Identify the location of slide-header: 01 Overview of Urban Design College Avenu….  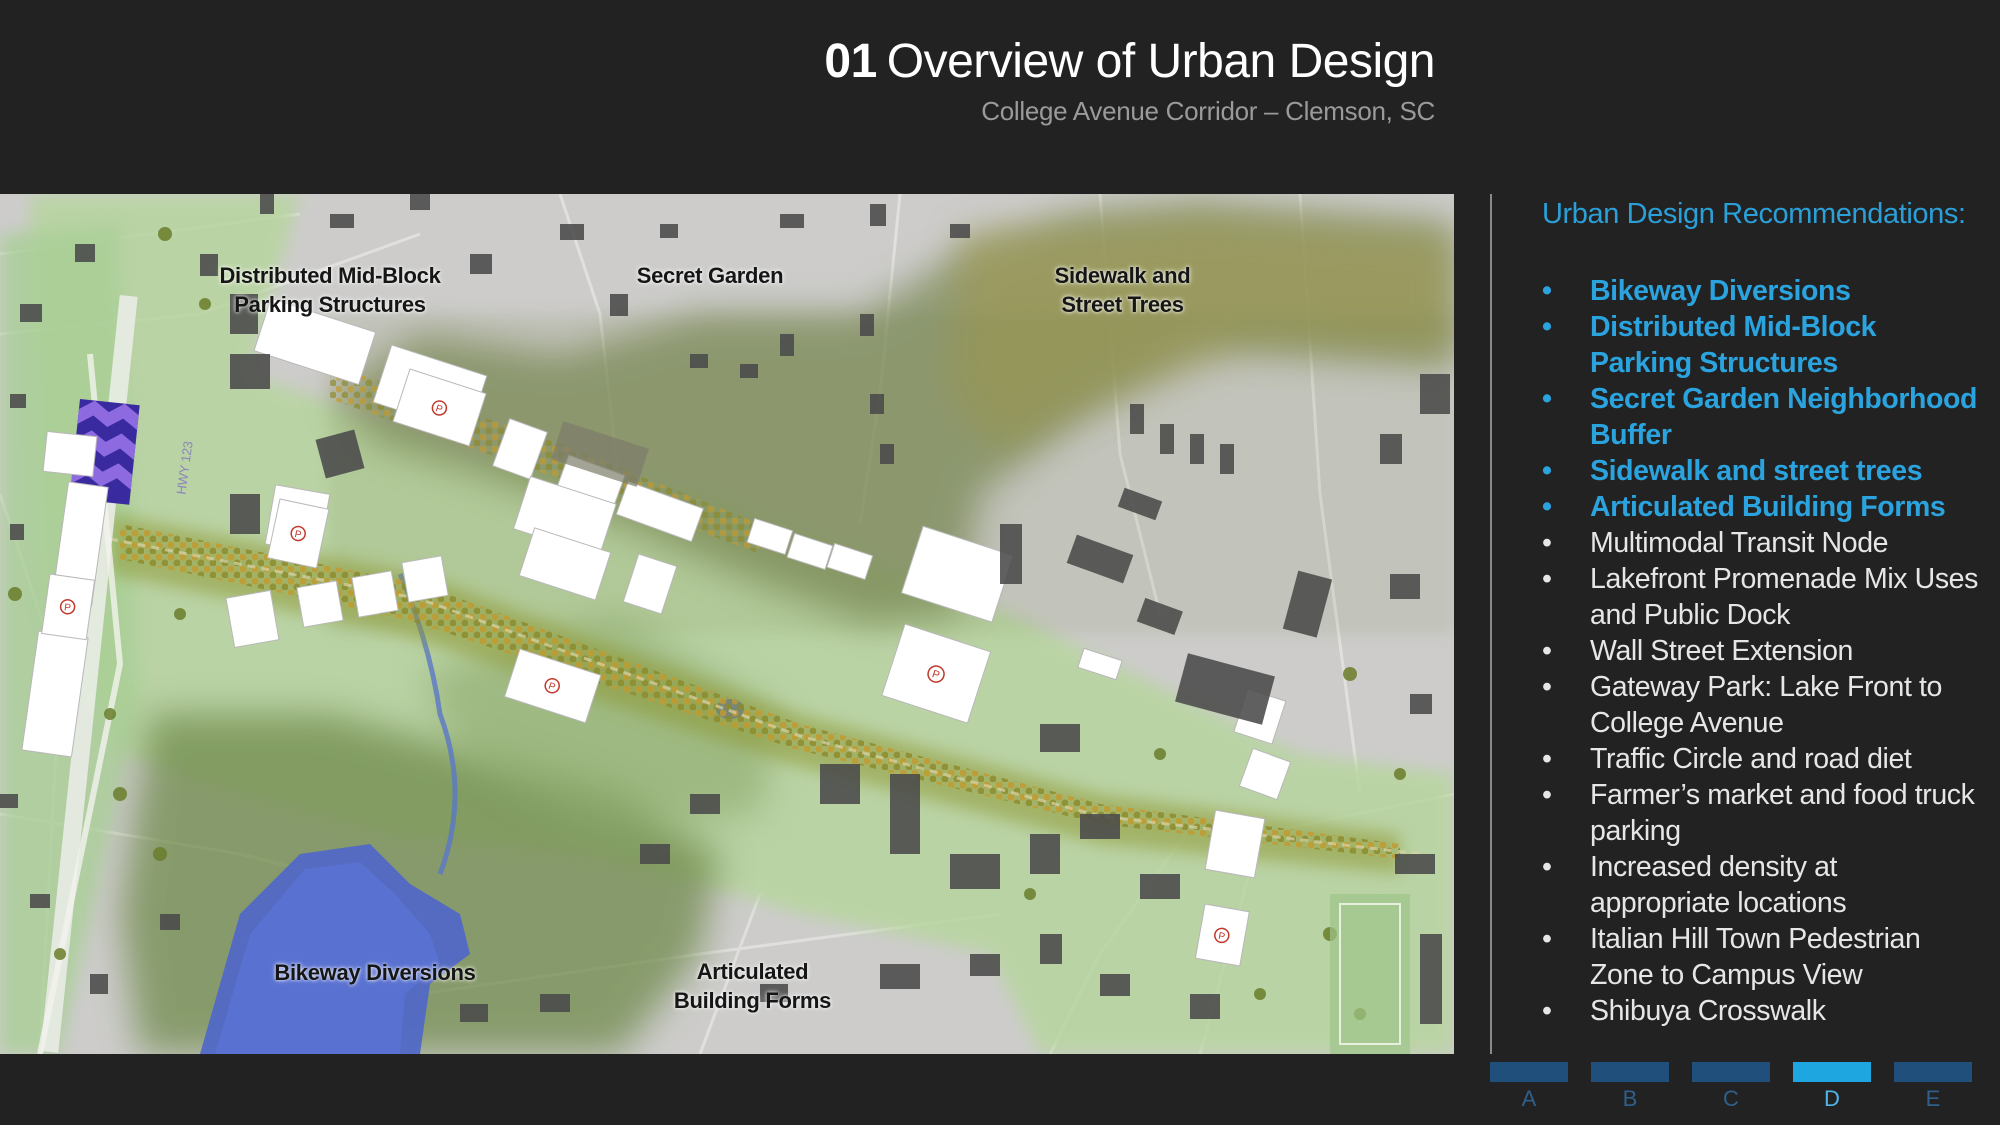
(1129, 80).